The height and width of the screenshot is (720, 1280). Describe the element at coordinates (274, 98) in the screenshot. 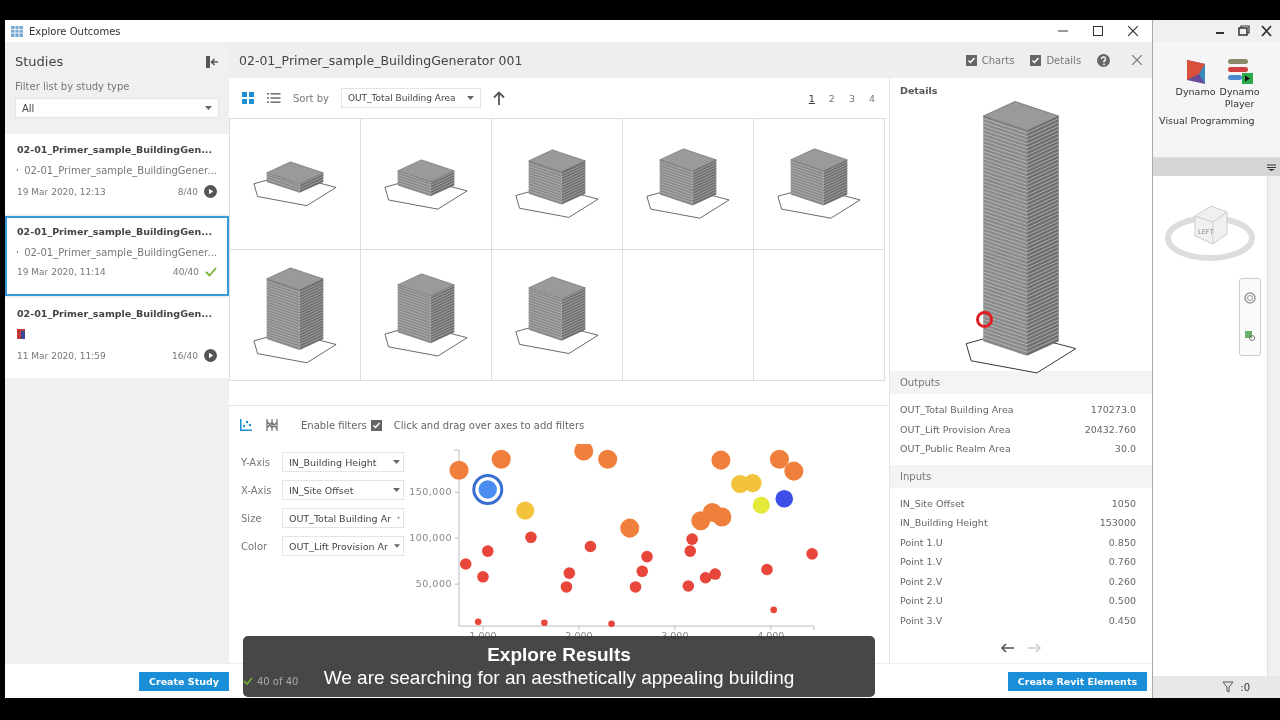

I see `list-view-icon` at that location.